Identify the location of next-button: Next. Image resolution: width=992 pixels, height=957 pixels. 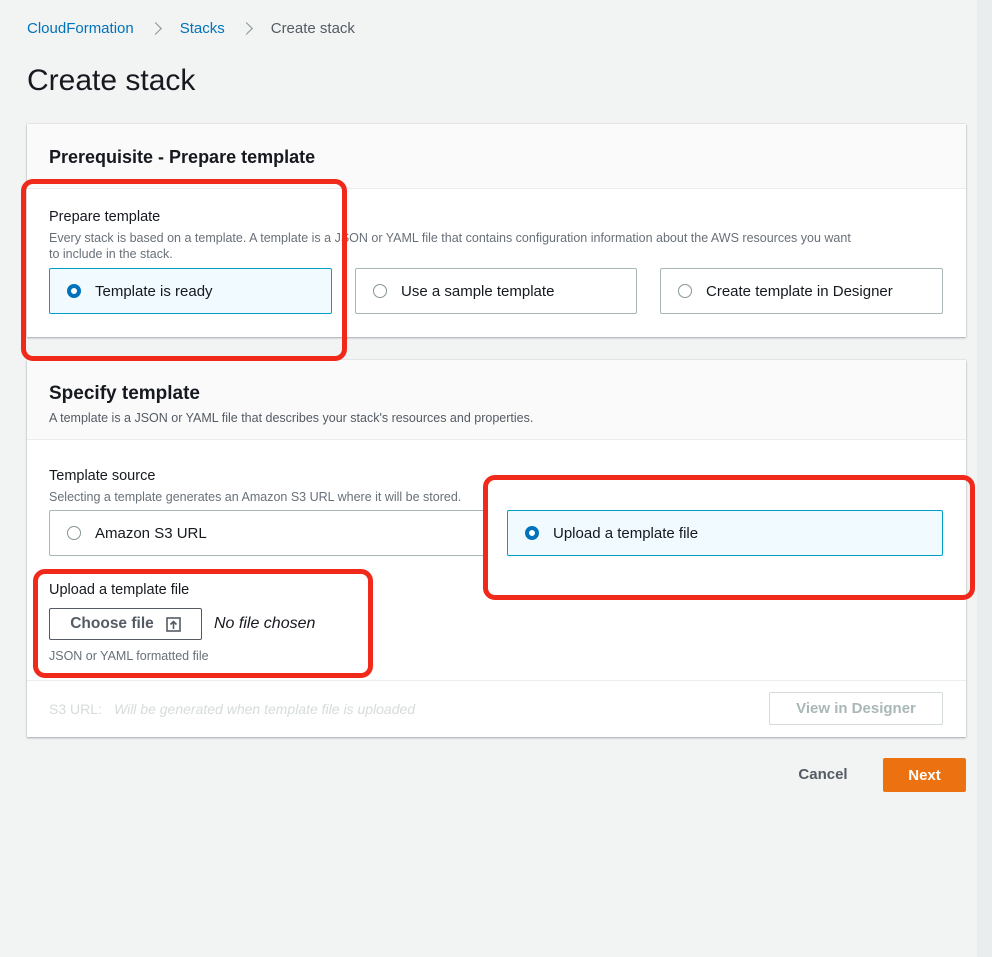
(924, 775).